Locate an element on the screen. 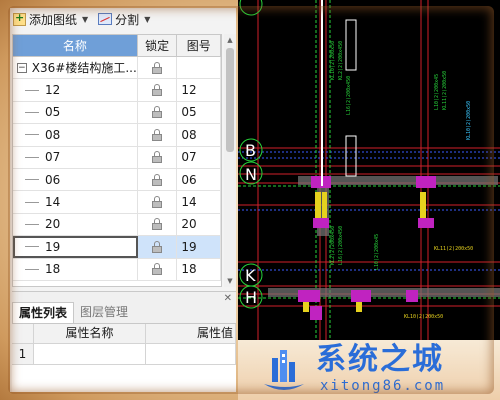 The width and height of the screenshot is (500, 400). drawing-name: 12 is located at coordinates (53, 90).